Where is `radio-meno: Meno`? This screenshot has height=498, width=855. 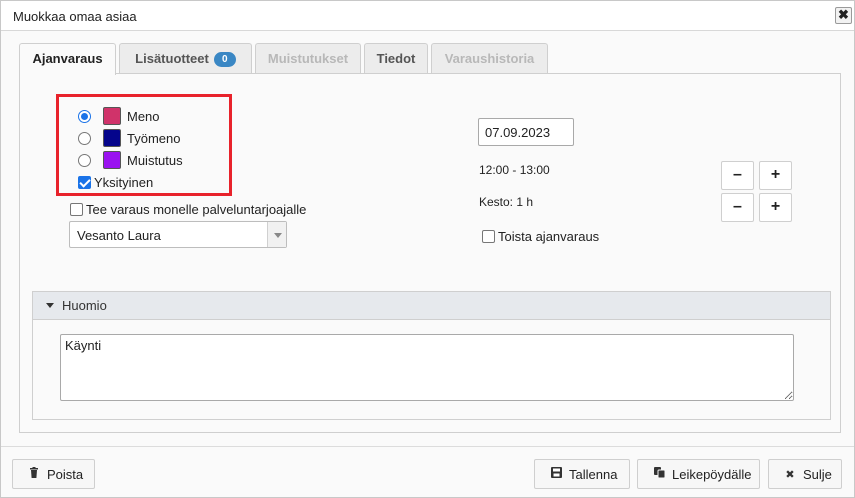 radio-meno: Meno is located at coordinates (119, 116).